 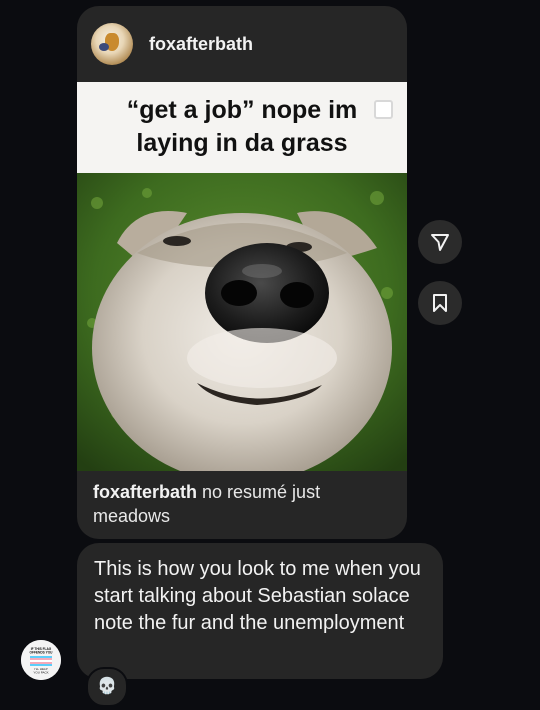 I want to click on reaction-badge: 💀, so click(x=107, y=687).